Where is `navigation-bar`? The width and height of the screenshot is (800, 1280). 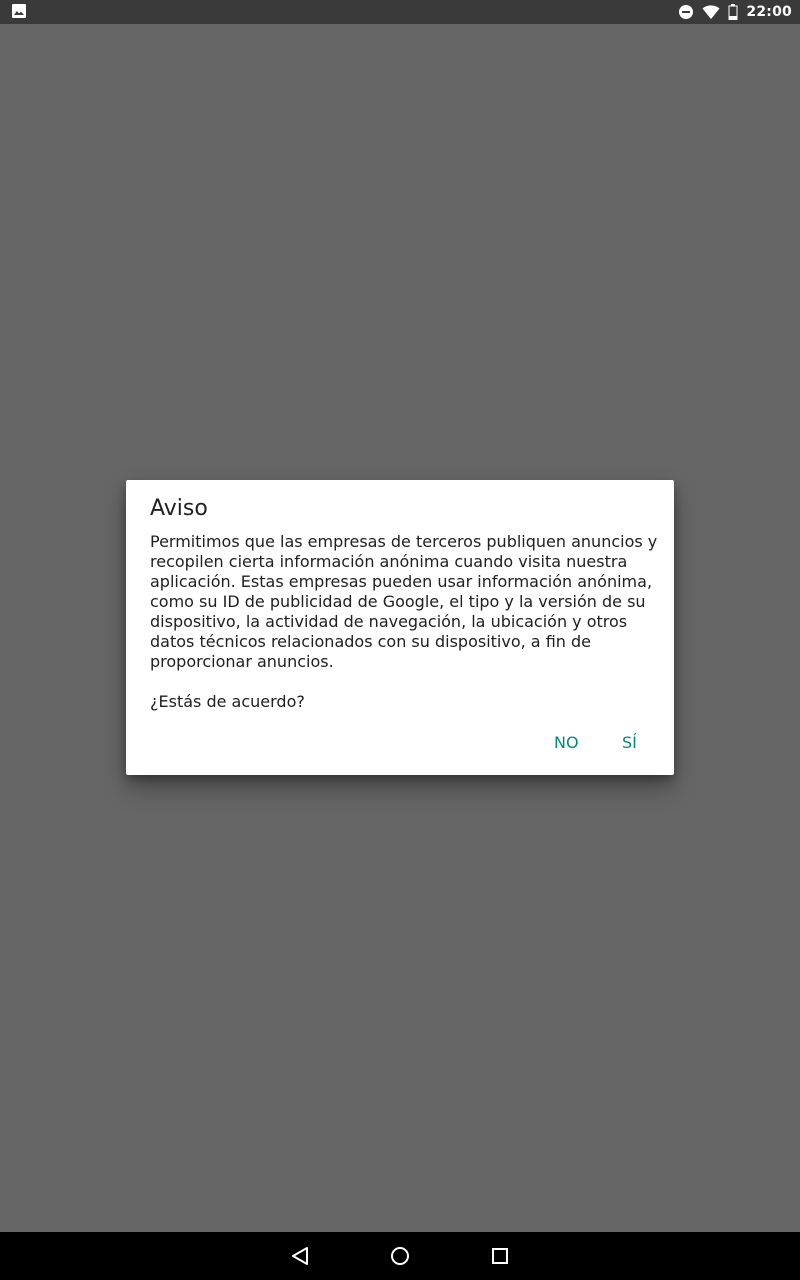
navigation-bar is located at coordinates (400, 1256).